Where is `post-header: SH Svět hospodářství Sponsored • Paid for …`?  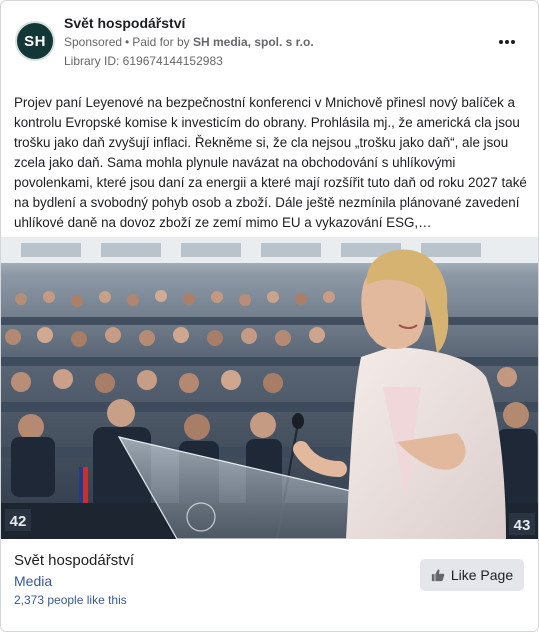
post-header: SH Svět hospodářství Sponsored • Paid for … is located at coordinates (269, 41).